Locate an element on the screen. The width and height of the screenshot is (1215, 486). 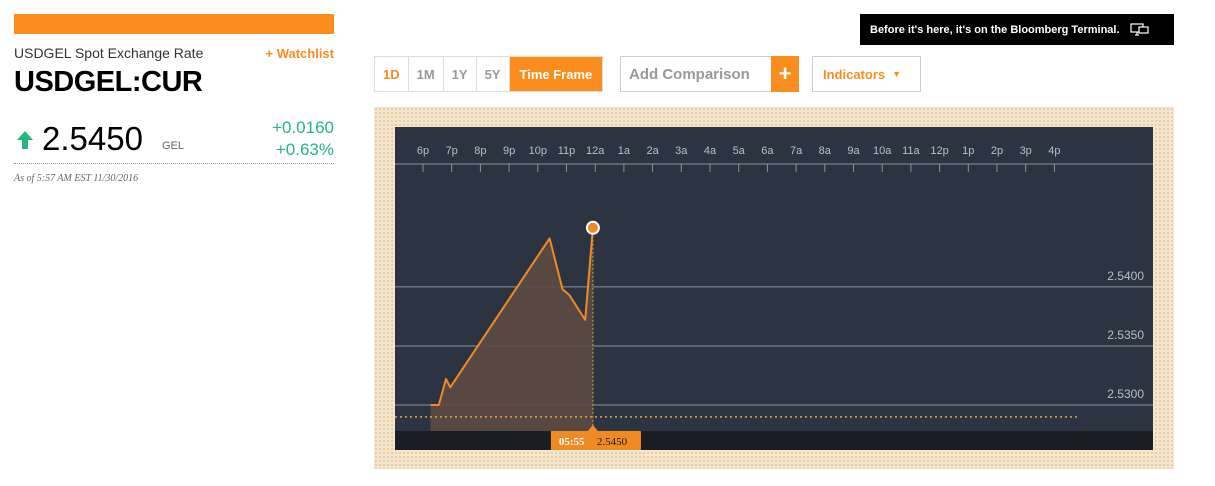
x-tick-label: 9p is located at coordinates (509, 151).